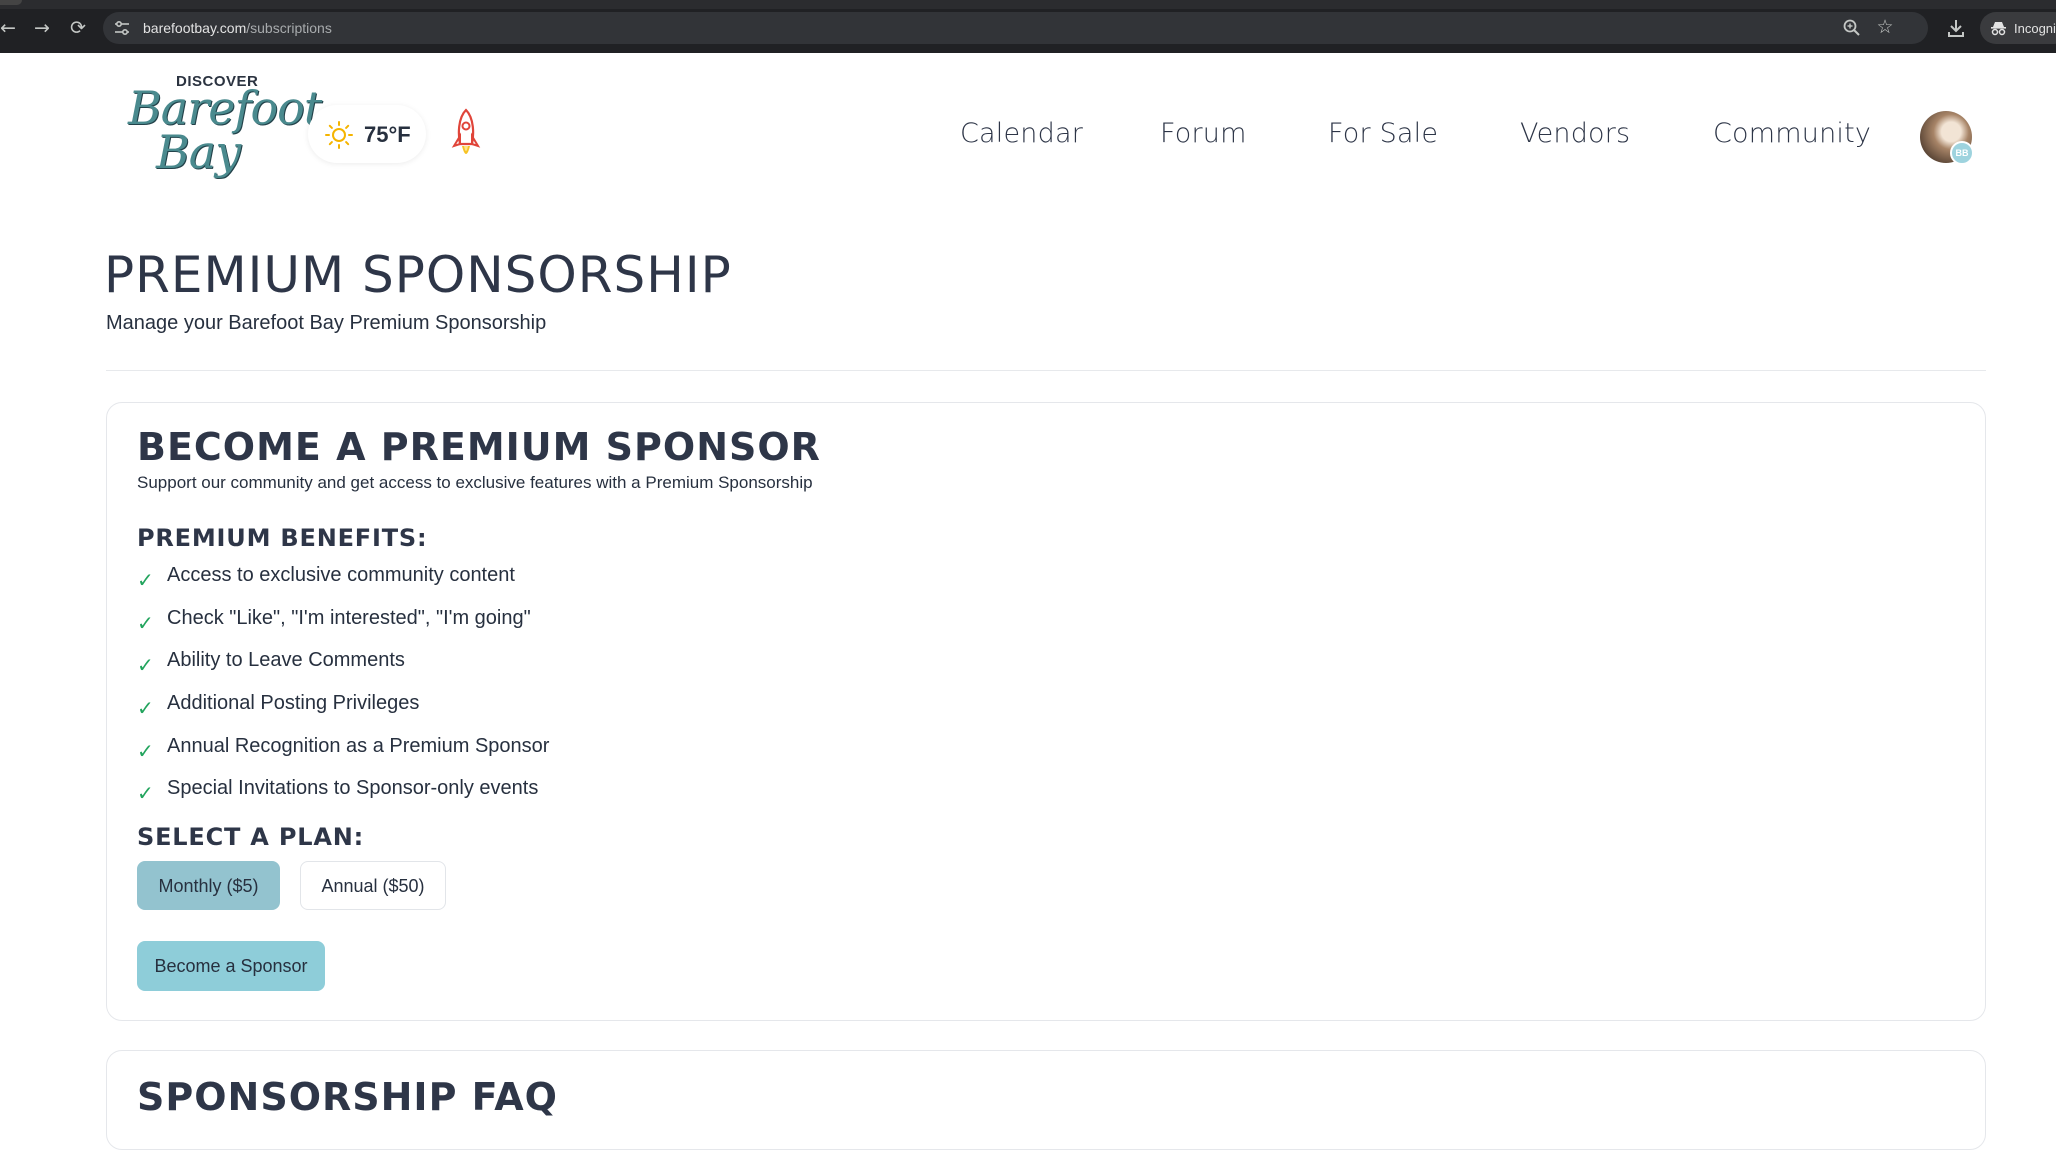 The height and width of the screenshot is (1150, 2056). Describe the element at coordinates (479, 447) in the screenshot. I see `sponsor-card-title: BECOME A PREMIUM SPONSOR` at that location.